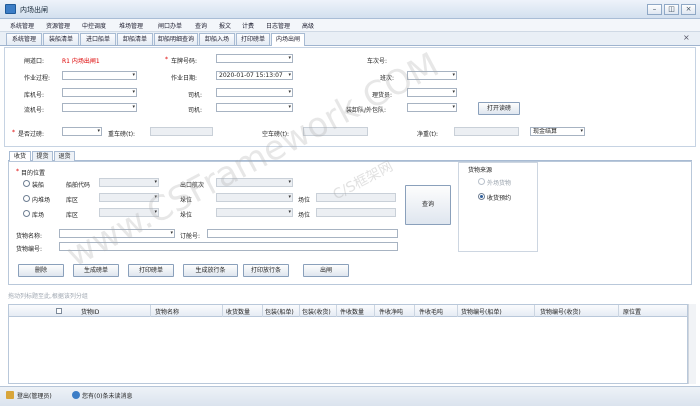 The width and height of the screenshot is (700, 406). Describe the element at coordinates (391, 311) in the screenshot. I see `col-piece-net: 件收净吨` at that location.